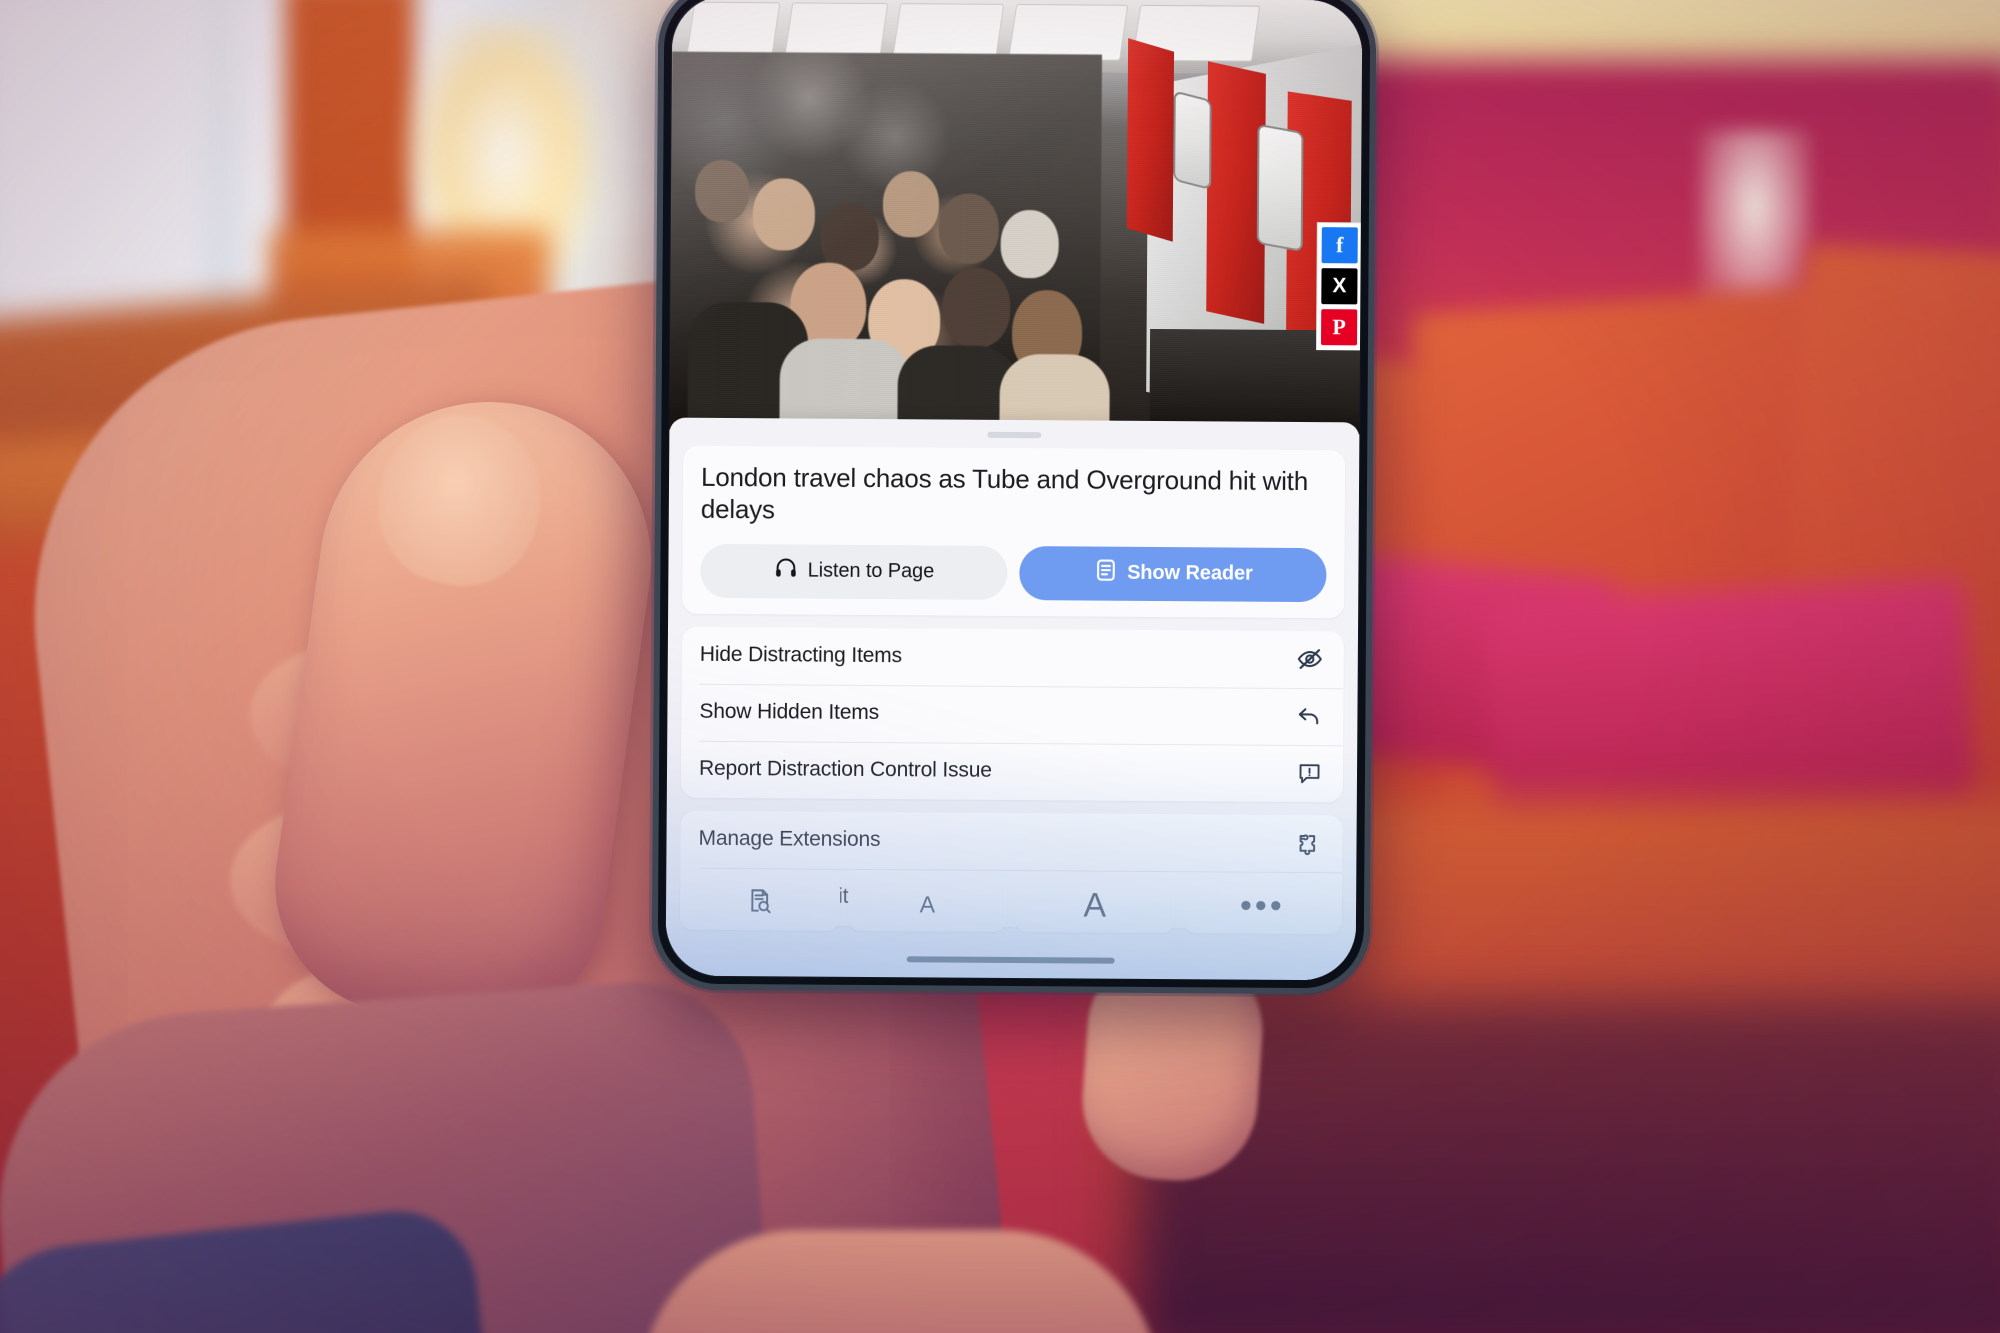 The height and width of the screenshot is (1333, 2000). What do you see at coordinates (1190, 574) in the screenshot?
I see `show-reader-label: Show Reader` at bounding box center [1190, 574].